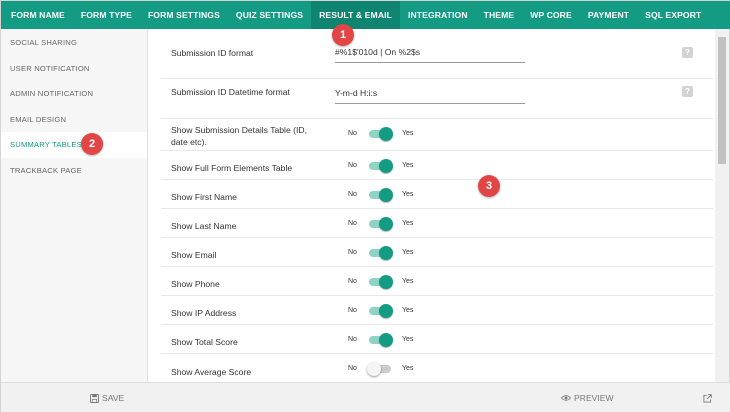  What do you see at coordinates (204, 197) in the screenshot?
I see `toggle-label: Show First Name` at bounding box center [204, 197].